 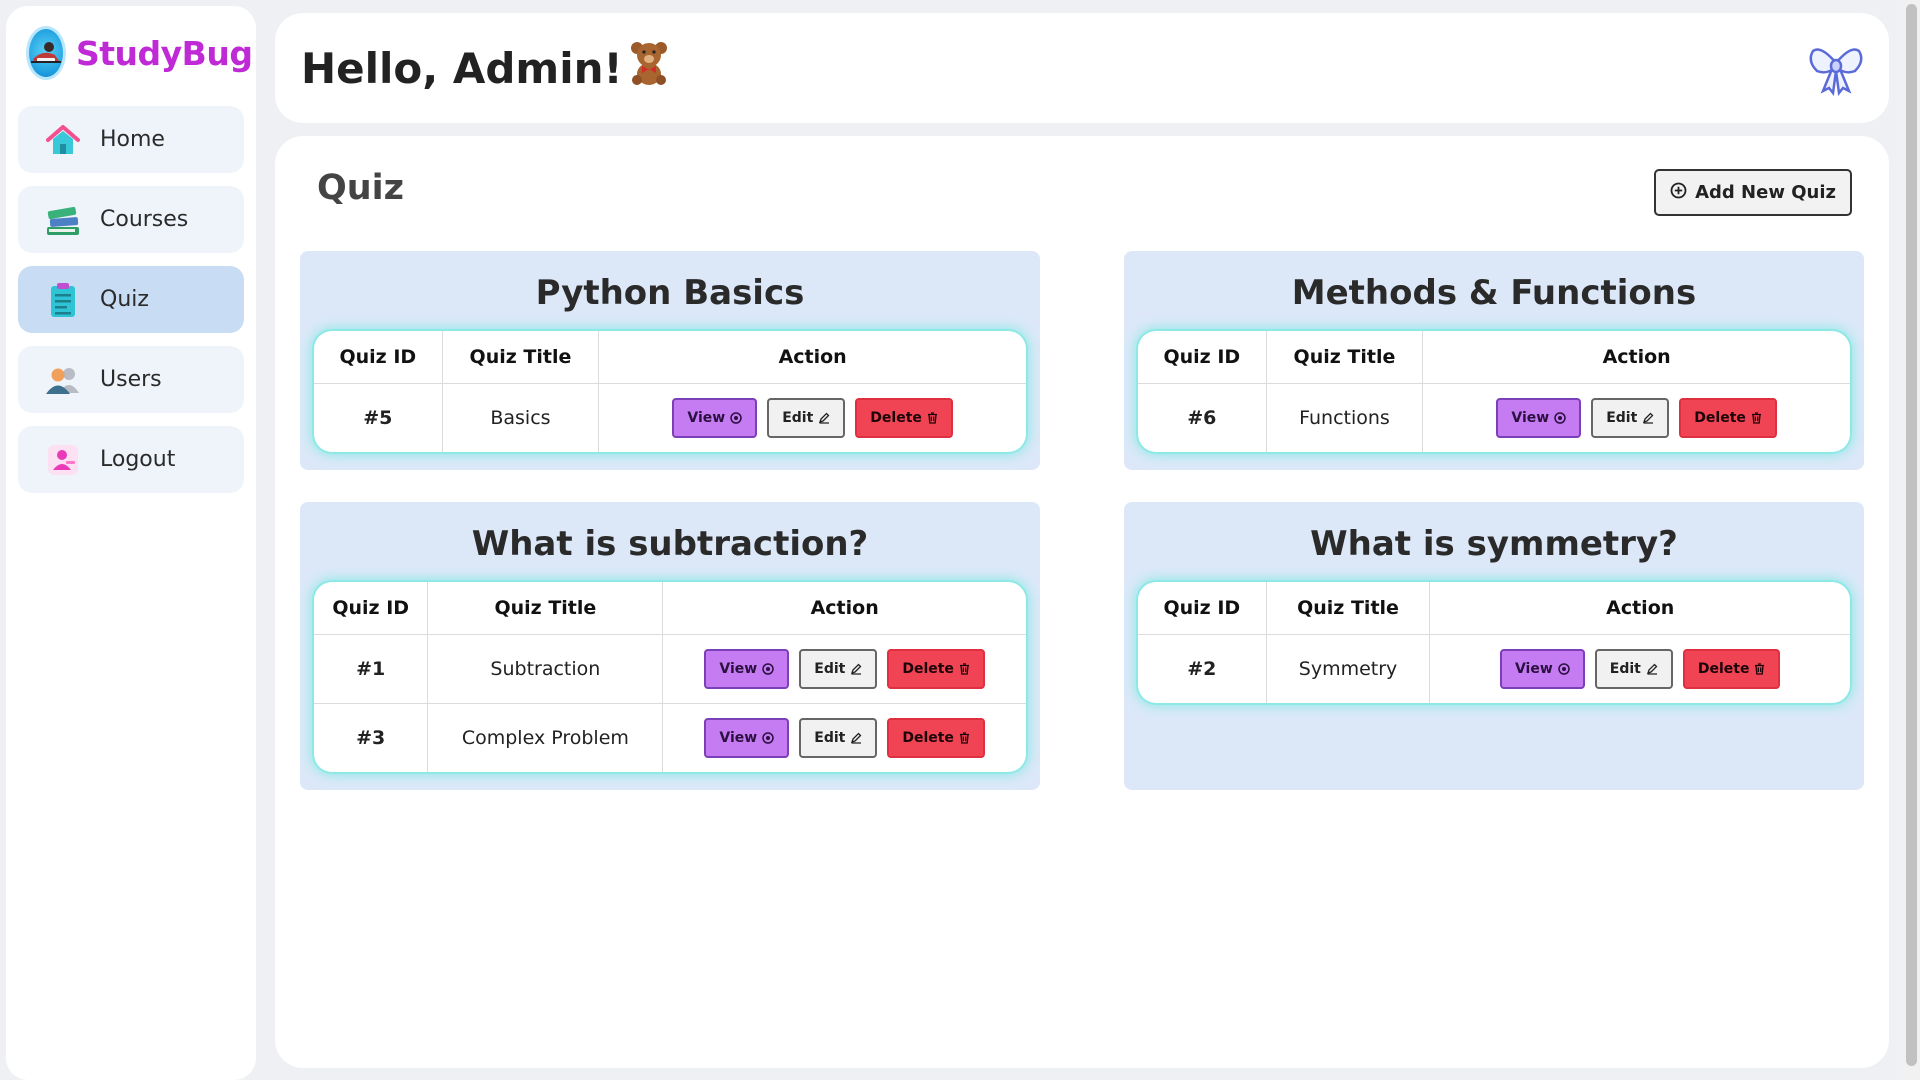 I want to click on quiz-id-cell: #2, so click(x=1202, y=668).